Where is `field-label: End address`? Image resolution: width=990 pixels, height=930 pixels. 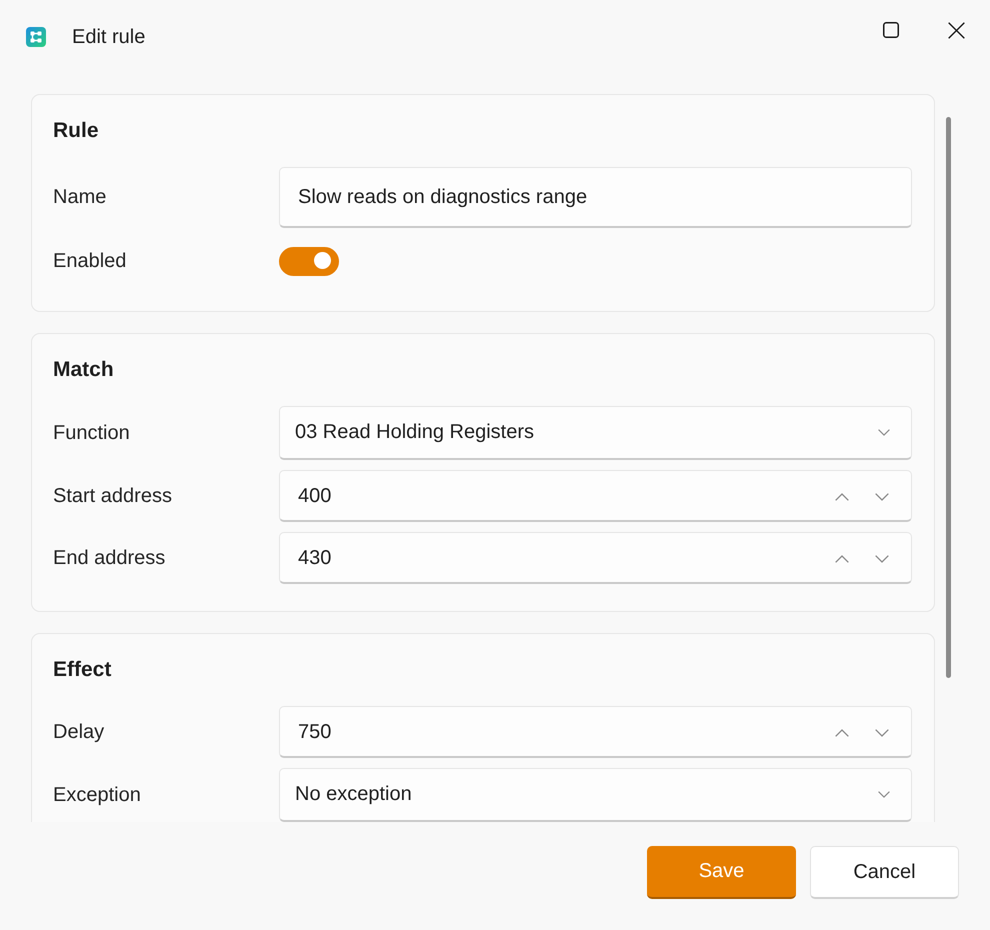 field-label: End address is located at coordinates (109, 558).